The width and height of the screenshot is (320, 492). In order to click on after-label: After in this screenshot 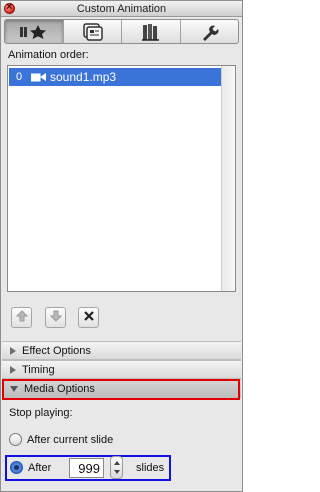, I will do `click(40, 468)`.